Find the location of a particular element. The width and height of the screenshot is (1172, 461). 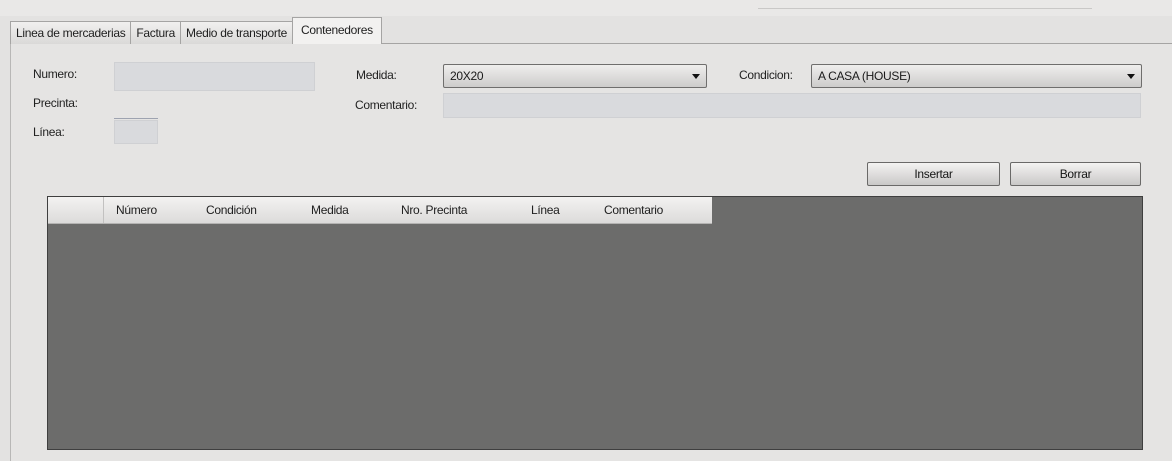

condicion-select: A CASA (HOUSE) is located at coordinates (976, 76).